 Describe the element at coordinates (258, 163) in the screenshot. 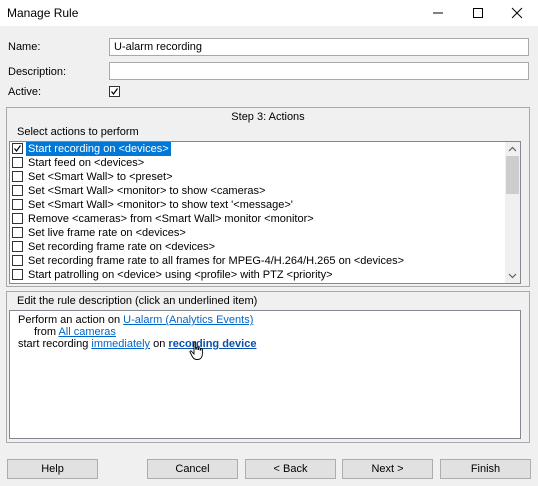

I see `list-item: Start feed on <devices>` at that location.